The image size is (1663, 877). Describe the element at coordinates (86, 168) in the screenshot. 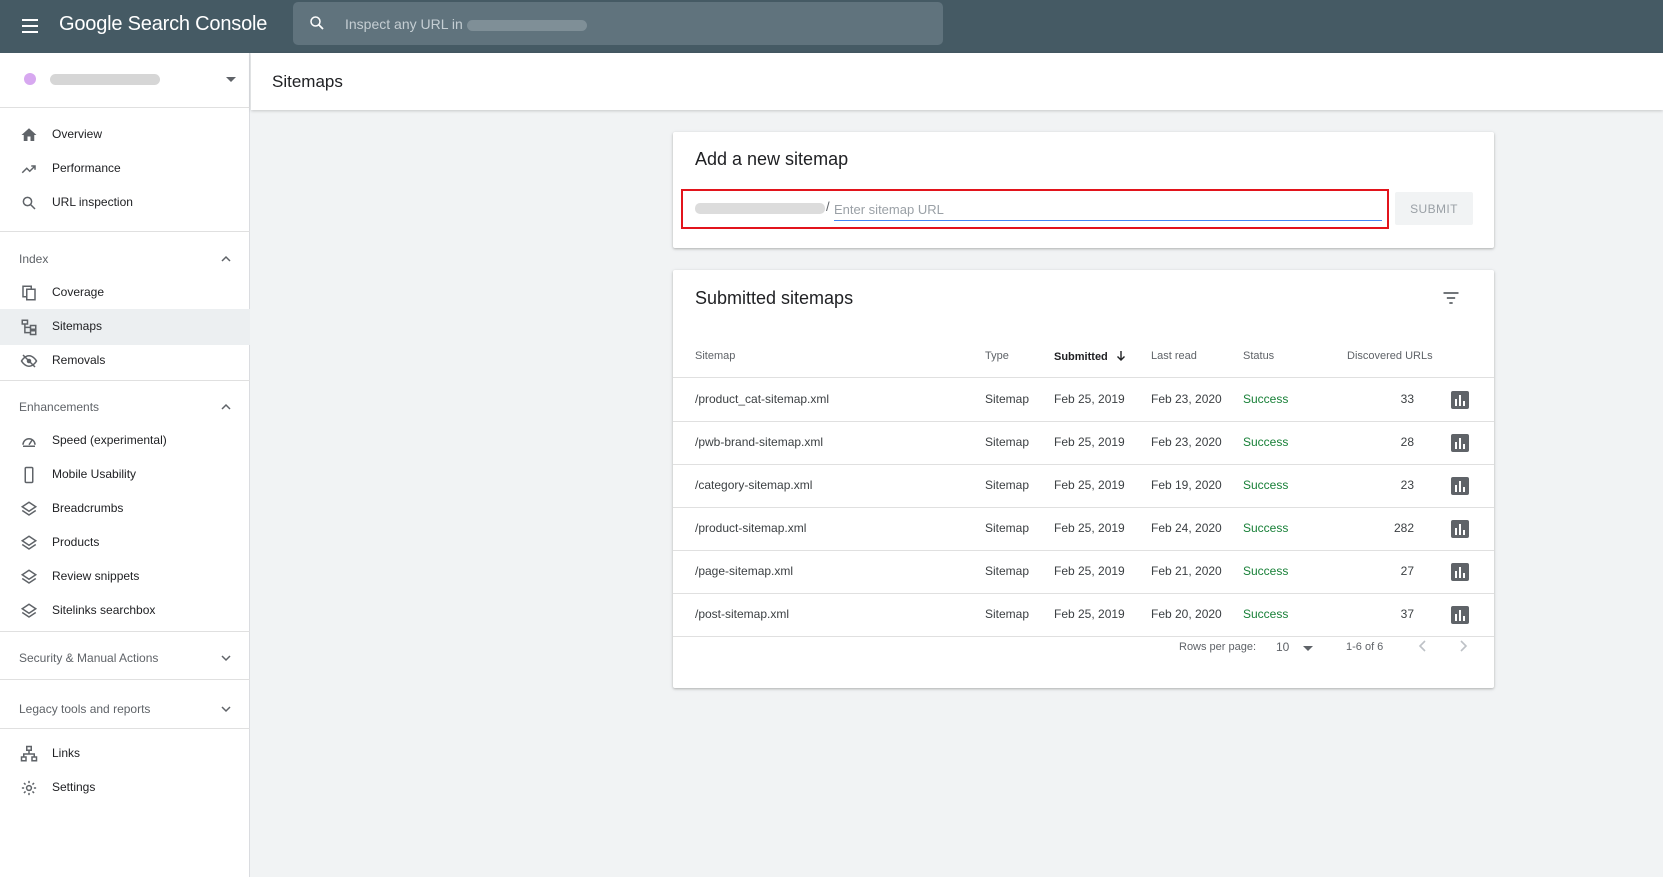

I see `sidebar-item-label: Performance` at that location.